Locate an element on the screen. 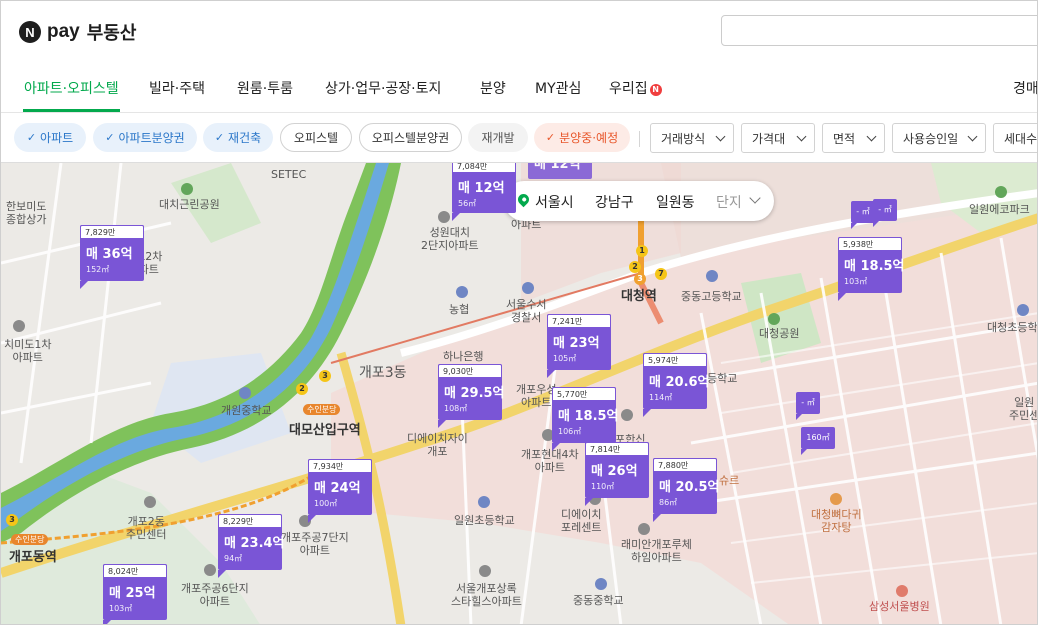 Image resolution: width=1038 pixels, height=625 pixels. price-marker: 매 12억 is located at coordinates (560, 171).